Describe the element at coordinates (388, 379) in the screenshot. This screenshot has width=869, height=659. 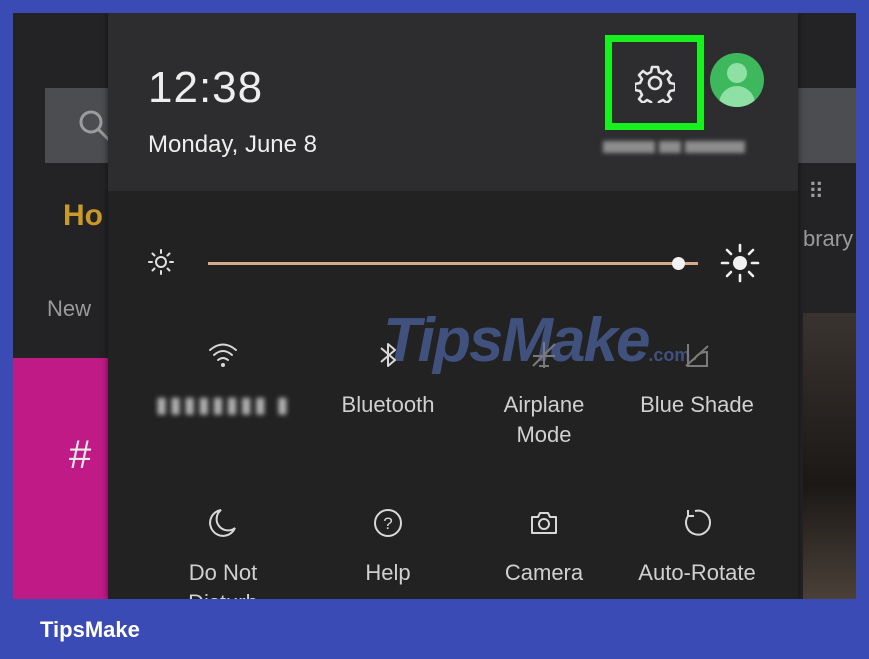
I see `tile-bluetooth: Bluetooth` at that location.